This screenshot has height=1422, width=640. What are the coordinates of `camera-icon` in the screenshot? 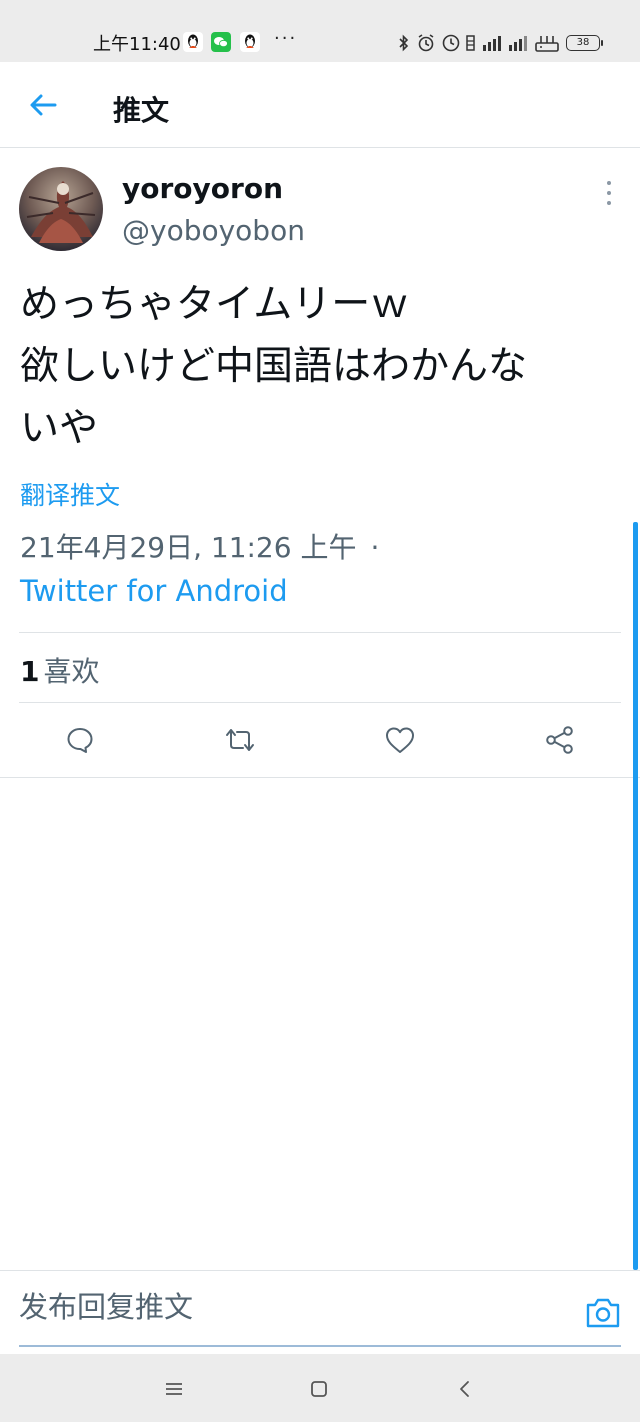 It's located at (603, 1313).